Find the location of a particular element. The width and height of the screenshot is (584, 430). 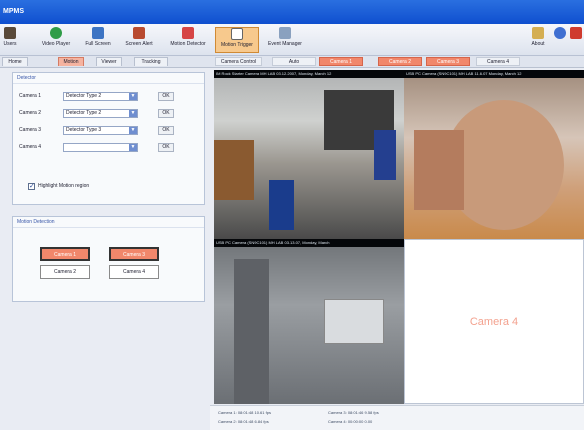

motion-camera-3-button: Camera 3 is located at coordinates (134, 254).